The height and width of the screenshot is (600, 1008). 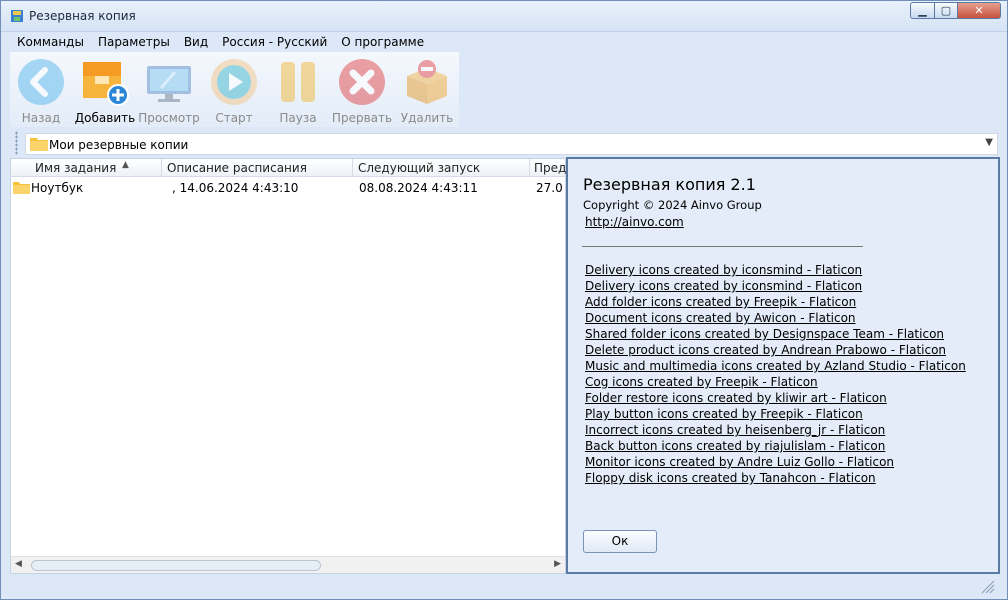 What do you see at coordinates (234, 118) in the screenshot?
I see `start-label: Старт` at bounding box center [234, 118].